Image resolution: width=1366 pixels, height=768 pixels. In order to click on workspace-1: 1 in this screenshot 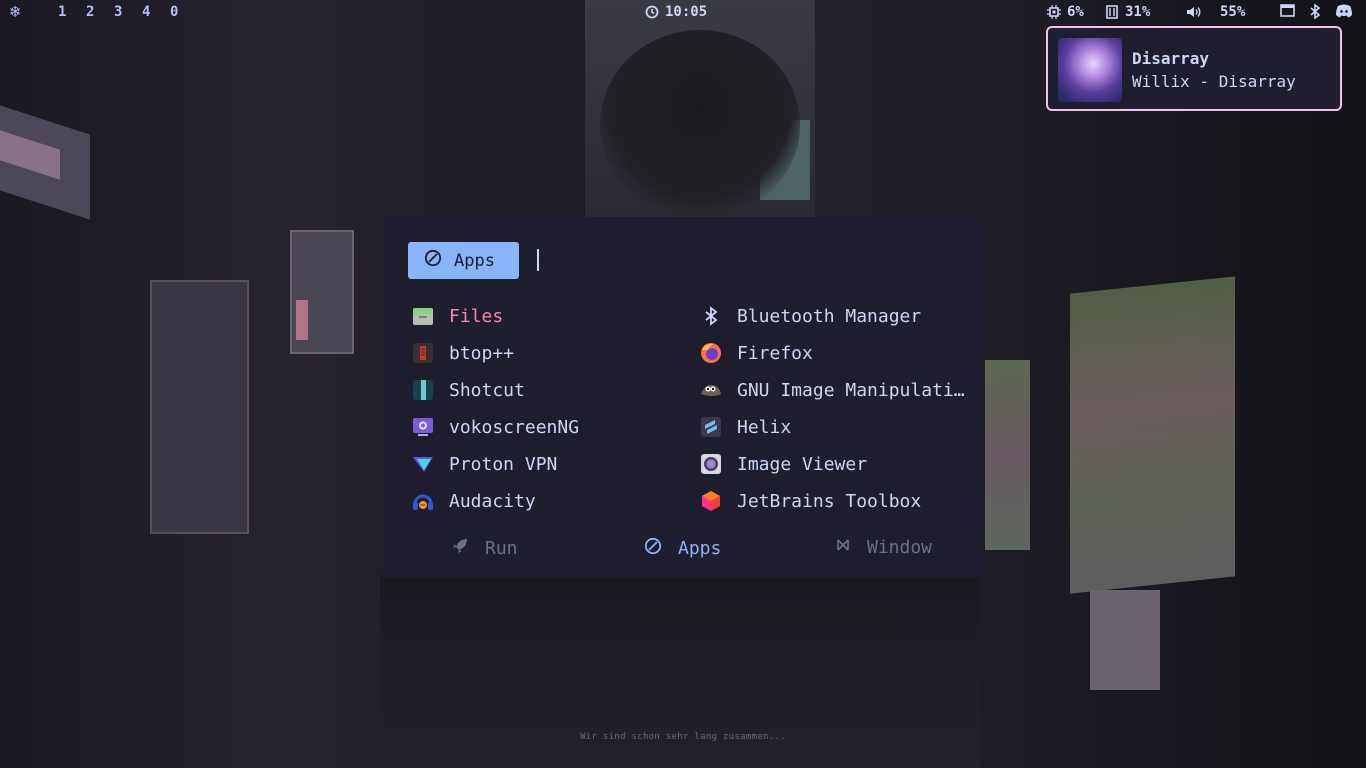, I will do `click(62, 12)`.